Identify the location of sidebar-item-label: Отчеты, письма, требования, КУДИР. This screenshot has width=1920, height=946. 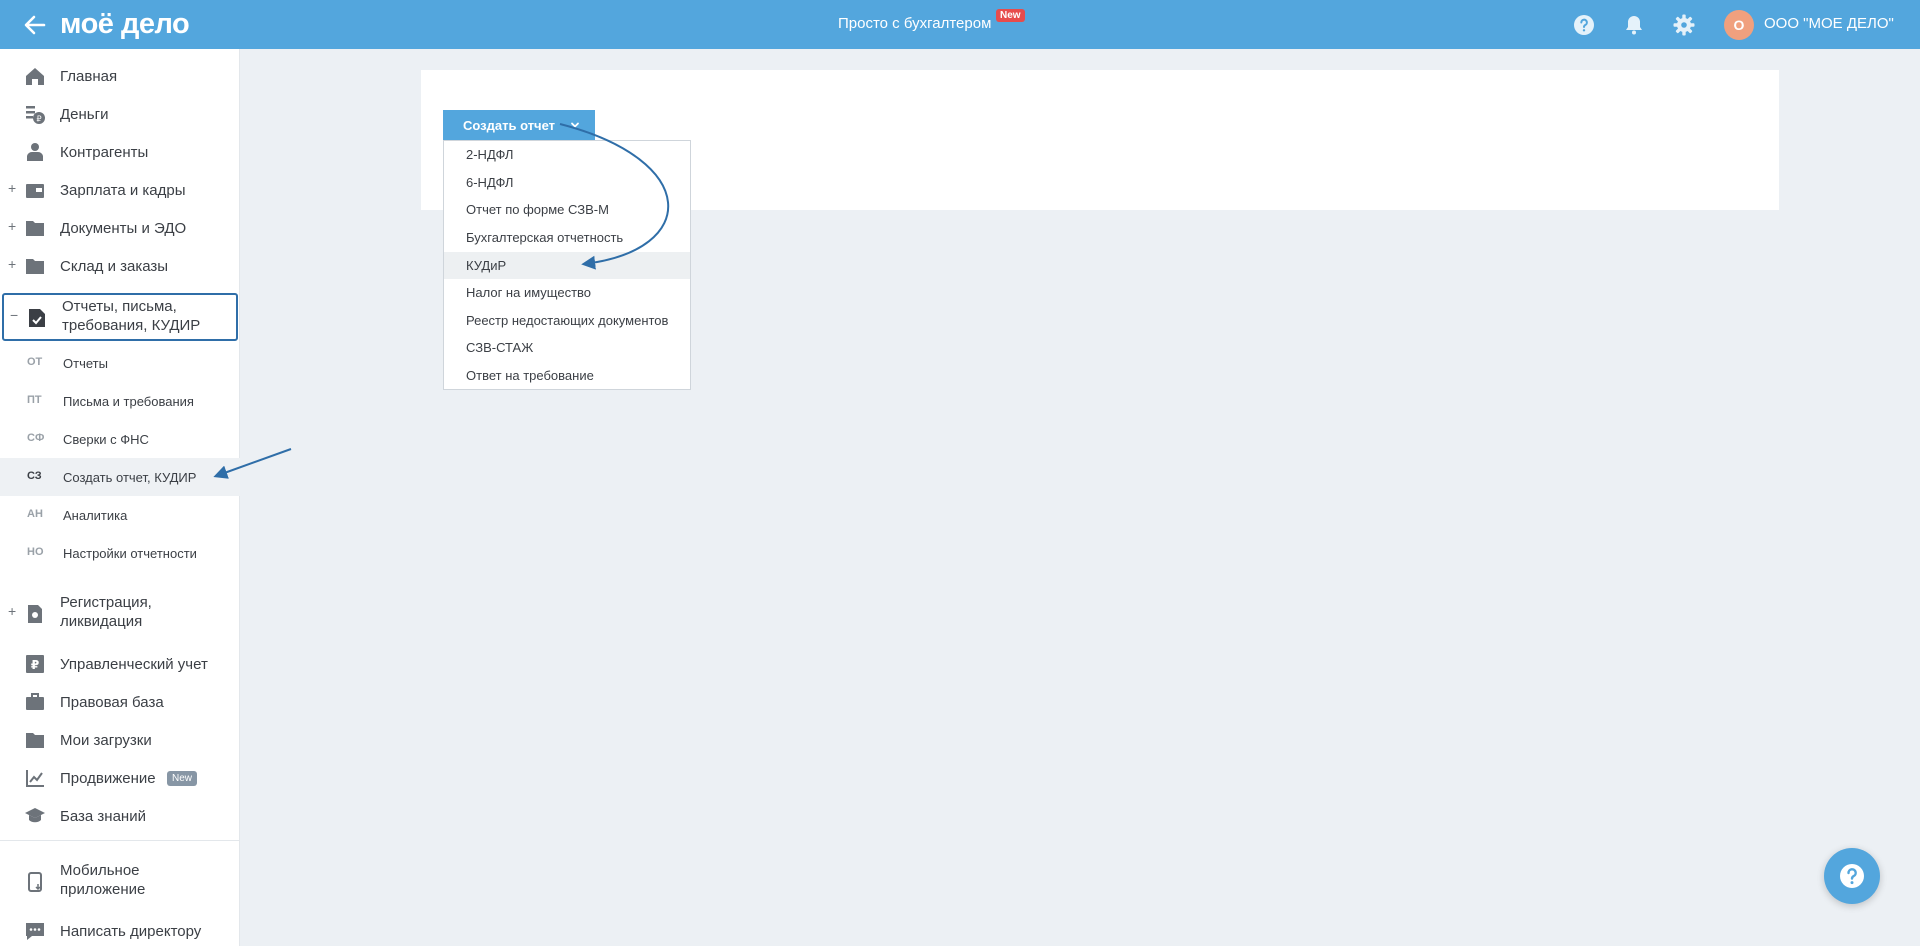
(131, 316).